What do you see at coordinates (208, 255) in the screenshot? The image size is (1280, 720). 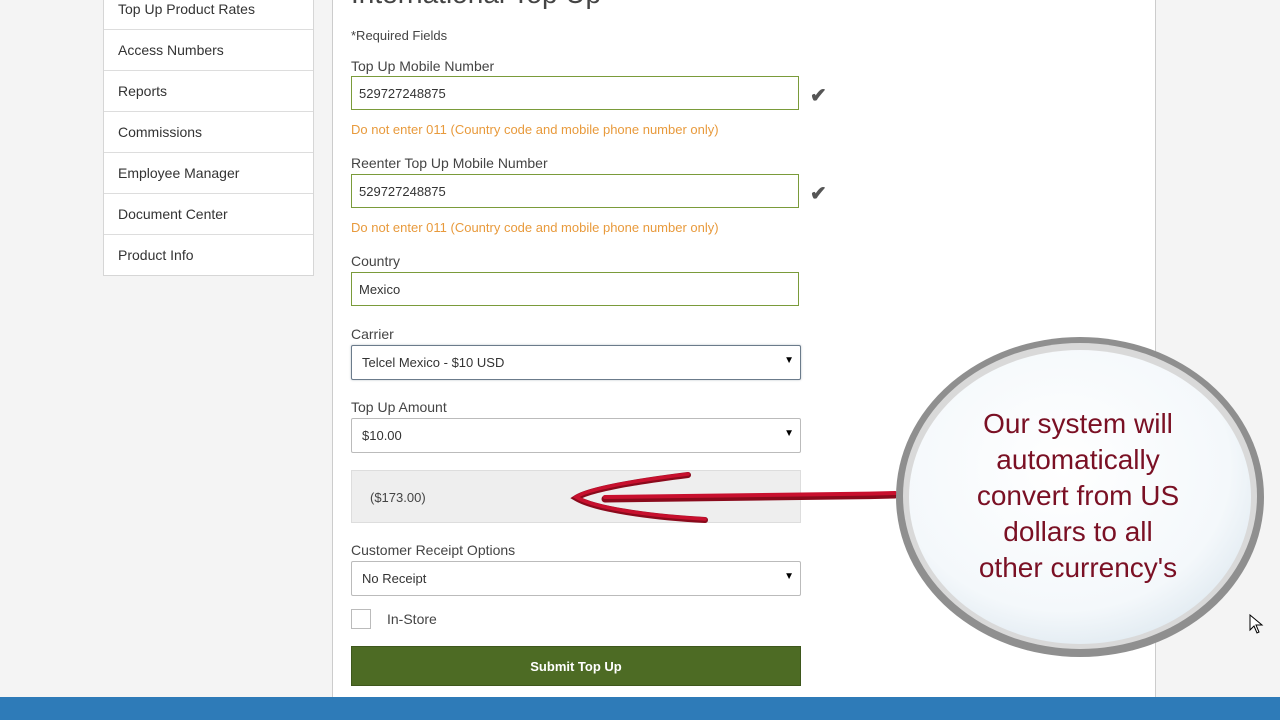 I see `sidebar-item-product-info: Product Info` at bounding box center [208, 255].